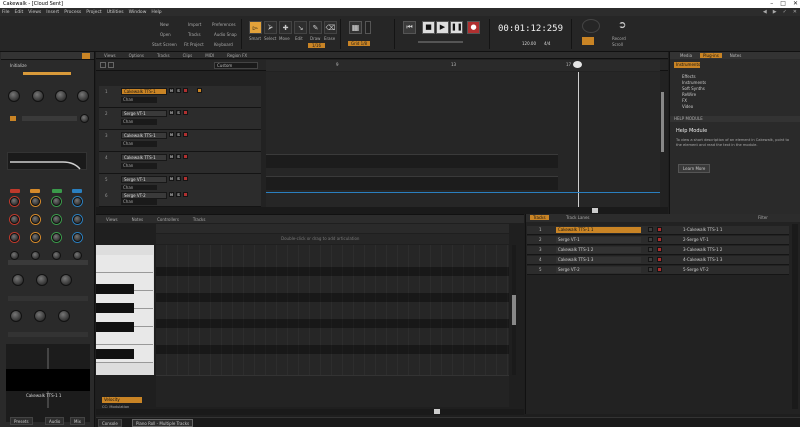 The image size is (800, 427). What do you see at coordinates (437, 411) in the screenshot?
I see `pr-hscroll-thumb` at bounding box center [437, 411].